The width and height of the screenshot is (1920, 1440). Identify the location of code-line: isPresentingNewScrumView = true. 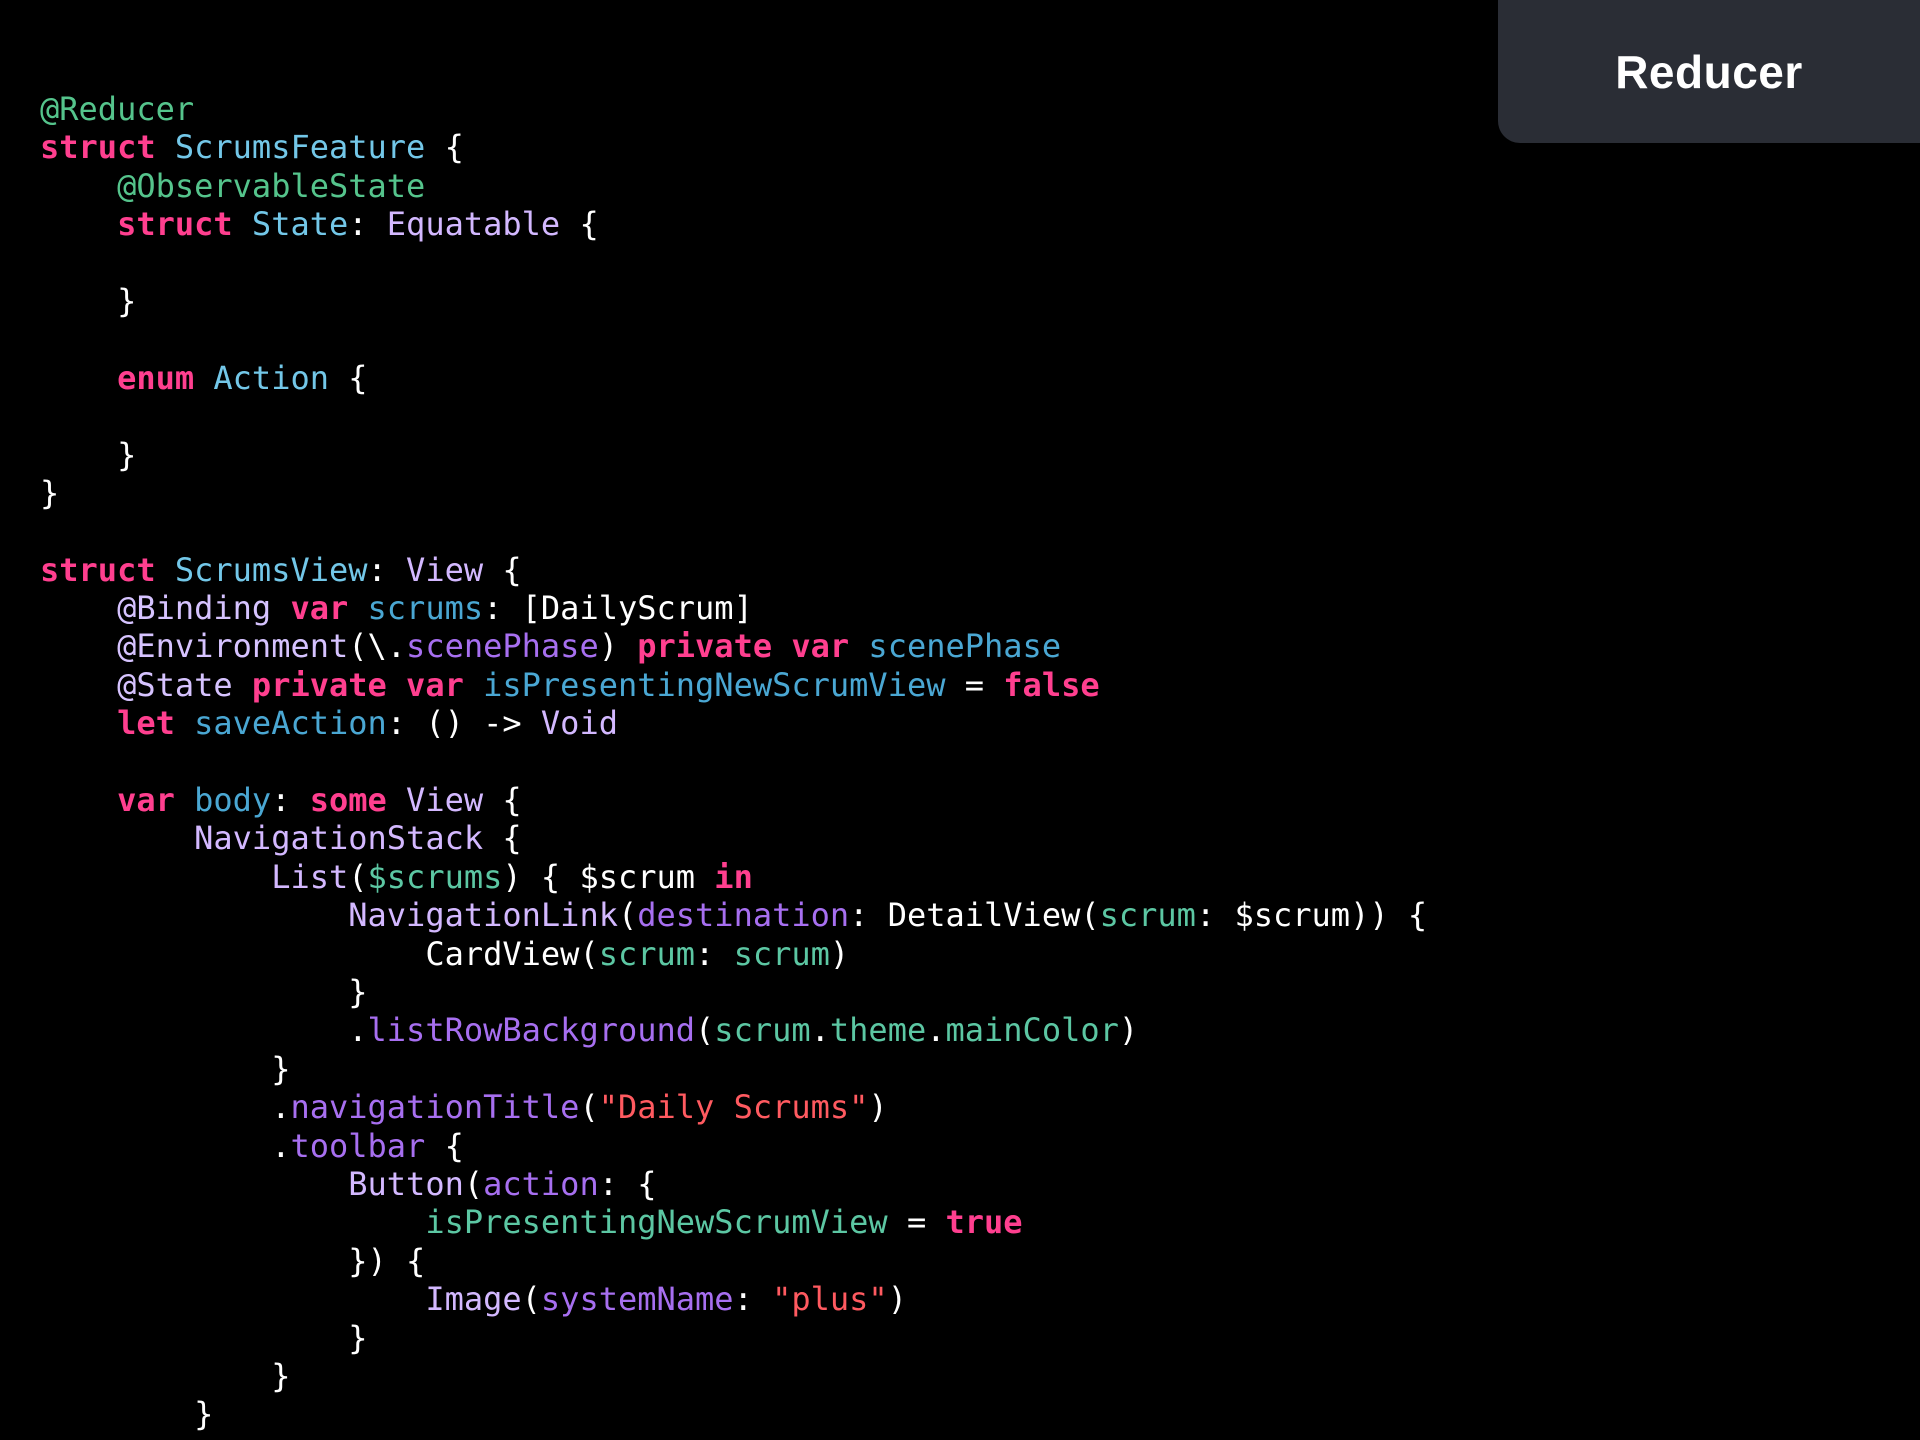
(733, 1222).